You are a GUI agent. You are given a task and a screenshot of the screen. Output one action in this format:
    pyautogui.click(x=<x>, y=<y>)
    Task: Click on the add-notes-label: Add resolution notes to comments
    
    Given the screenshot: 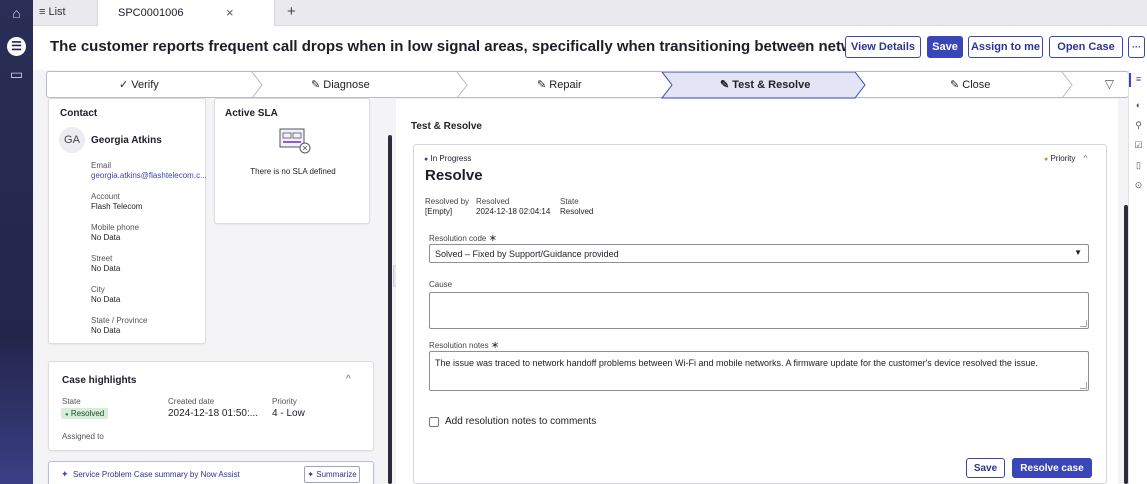 What is the action you would take?
    pyautogui.click(x=521, y=421)
    